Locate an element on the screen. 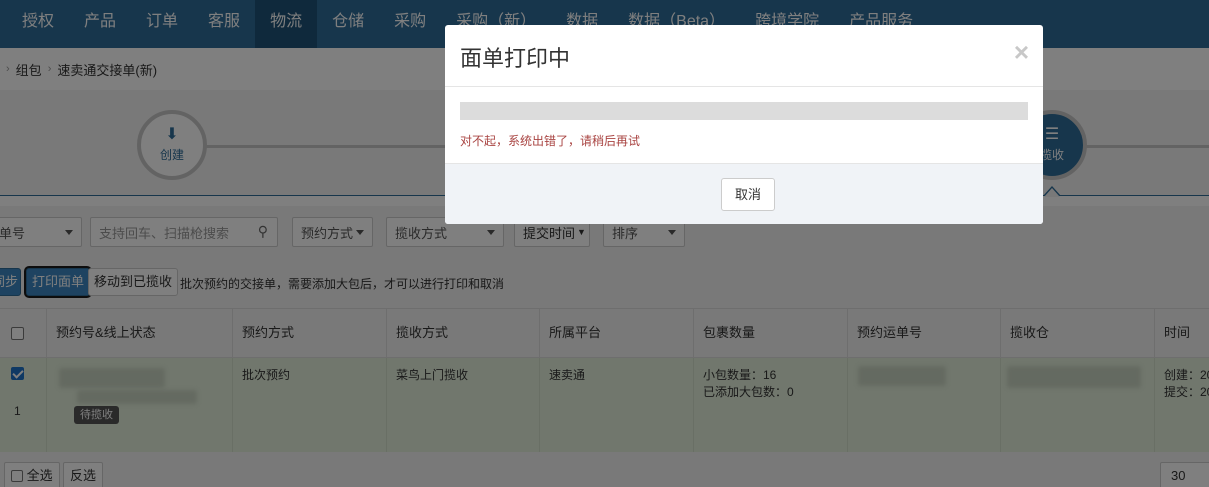  dialog-header: 面单打印中 × is located at coordinates (744, 56).